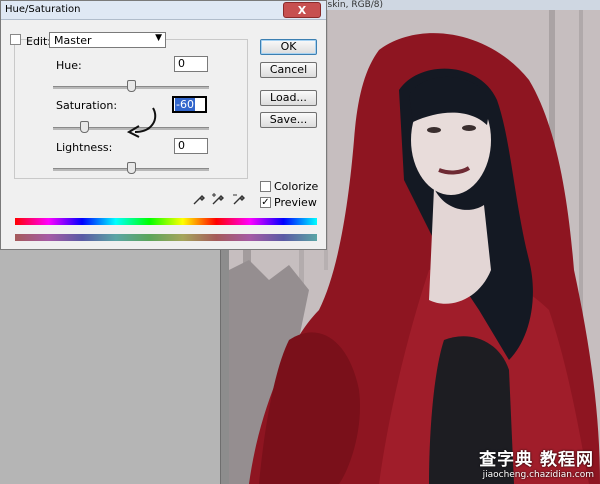  What do you see at coordinates (163, 10) in the screenshot?
I see `dialog-titlebar: Hue/Saturation X` at bounding box center [163, 10].